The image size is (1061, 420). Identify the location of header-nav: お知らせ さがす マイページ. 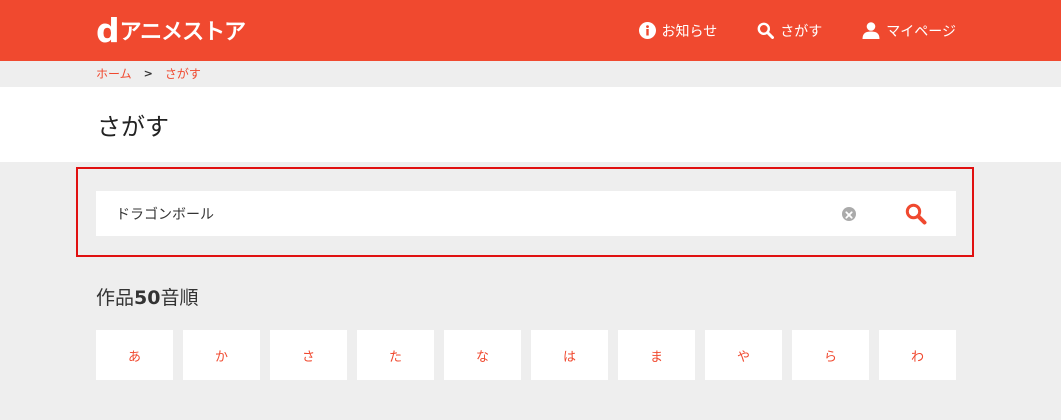
(777, 30).